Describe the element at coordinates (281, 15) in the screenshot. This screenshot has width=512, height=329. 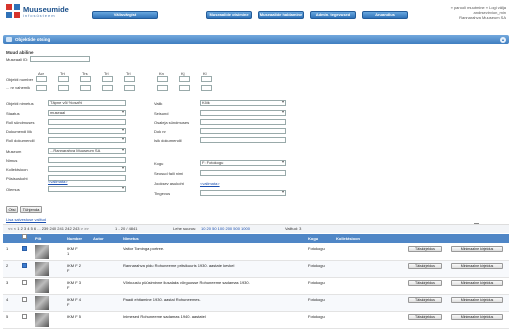
I see `nav-museaalide-haldamine: Museaalide haldamine` at that location.